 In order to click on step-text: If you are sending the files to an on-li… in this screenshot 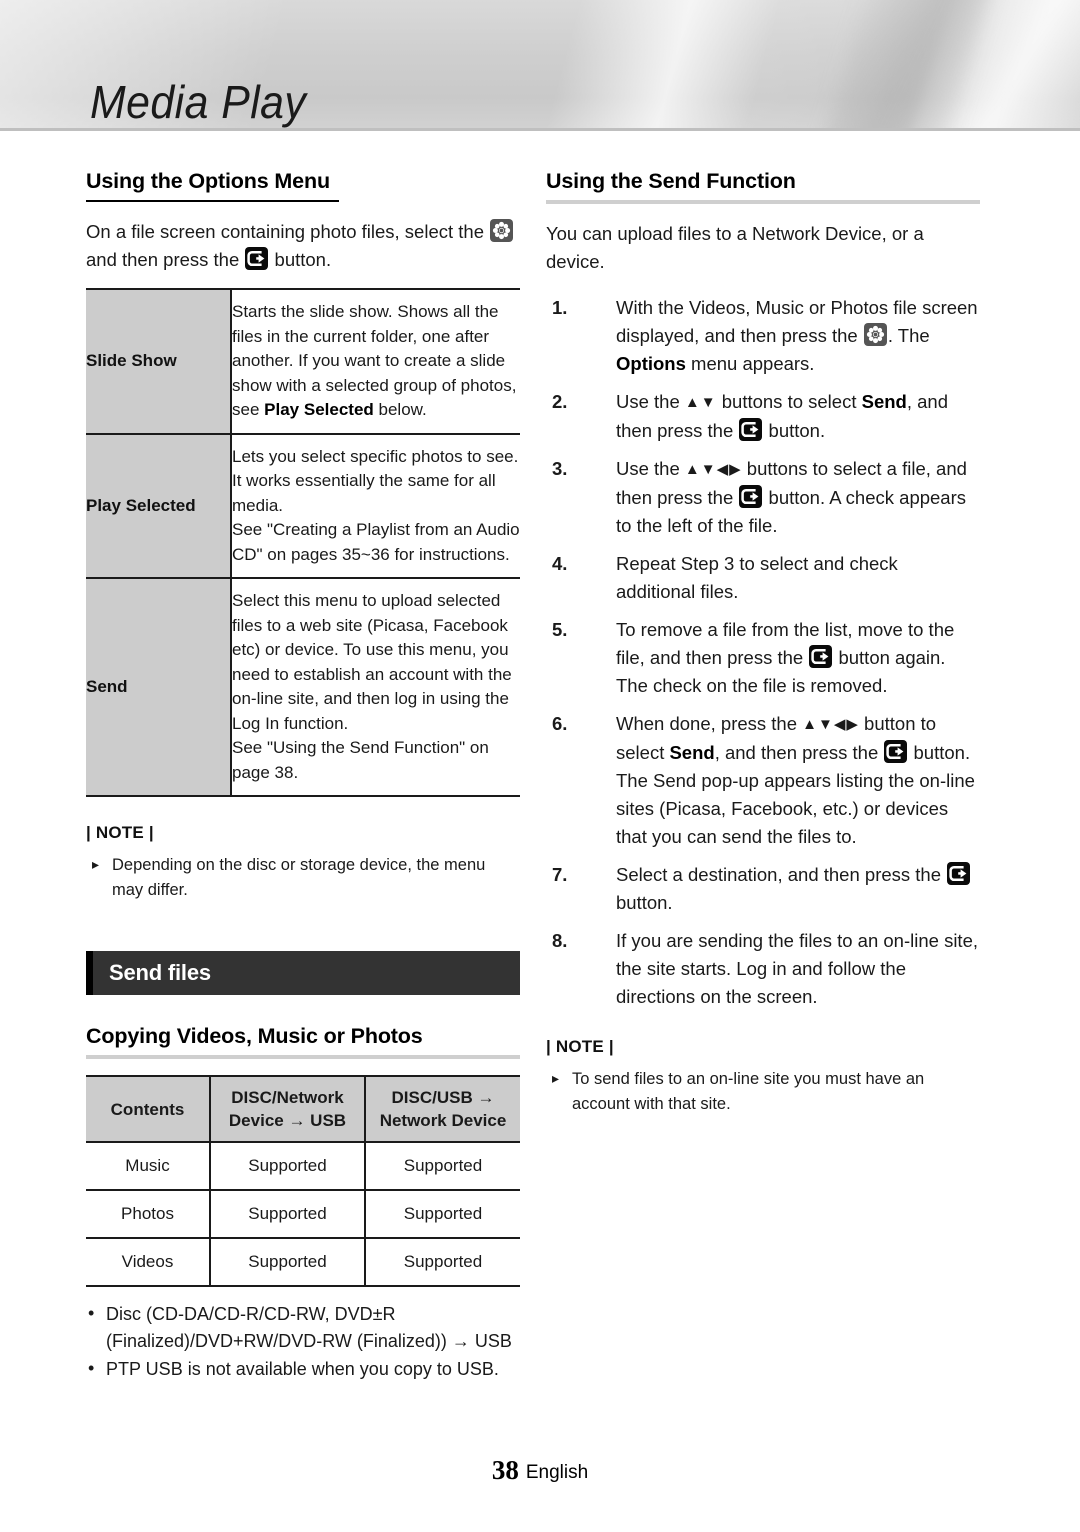, I will do `click(797, 968)`.